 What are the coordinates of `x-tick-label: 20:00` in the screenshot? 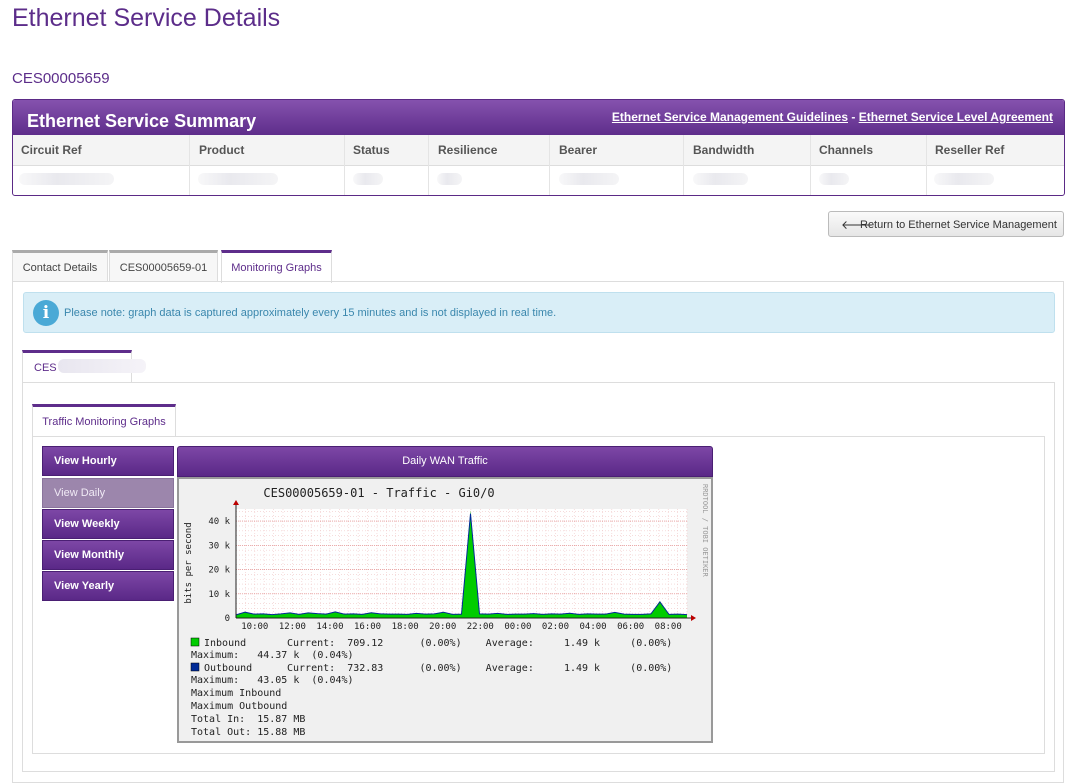 It's located at (442, 627).